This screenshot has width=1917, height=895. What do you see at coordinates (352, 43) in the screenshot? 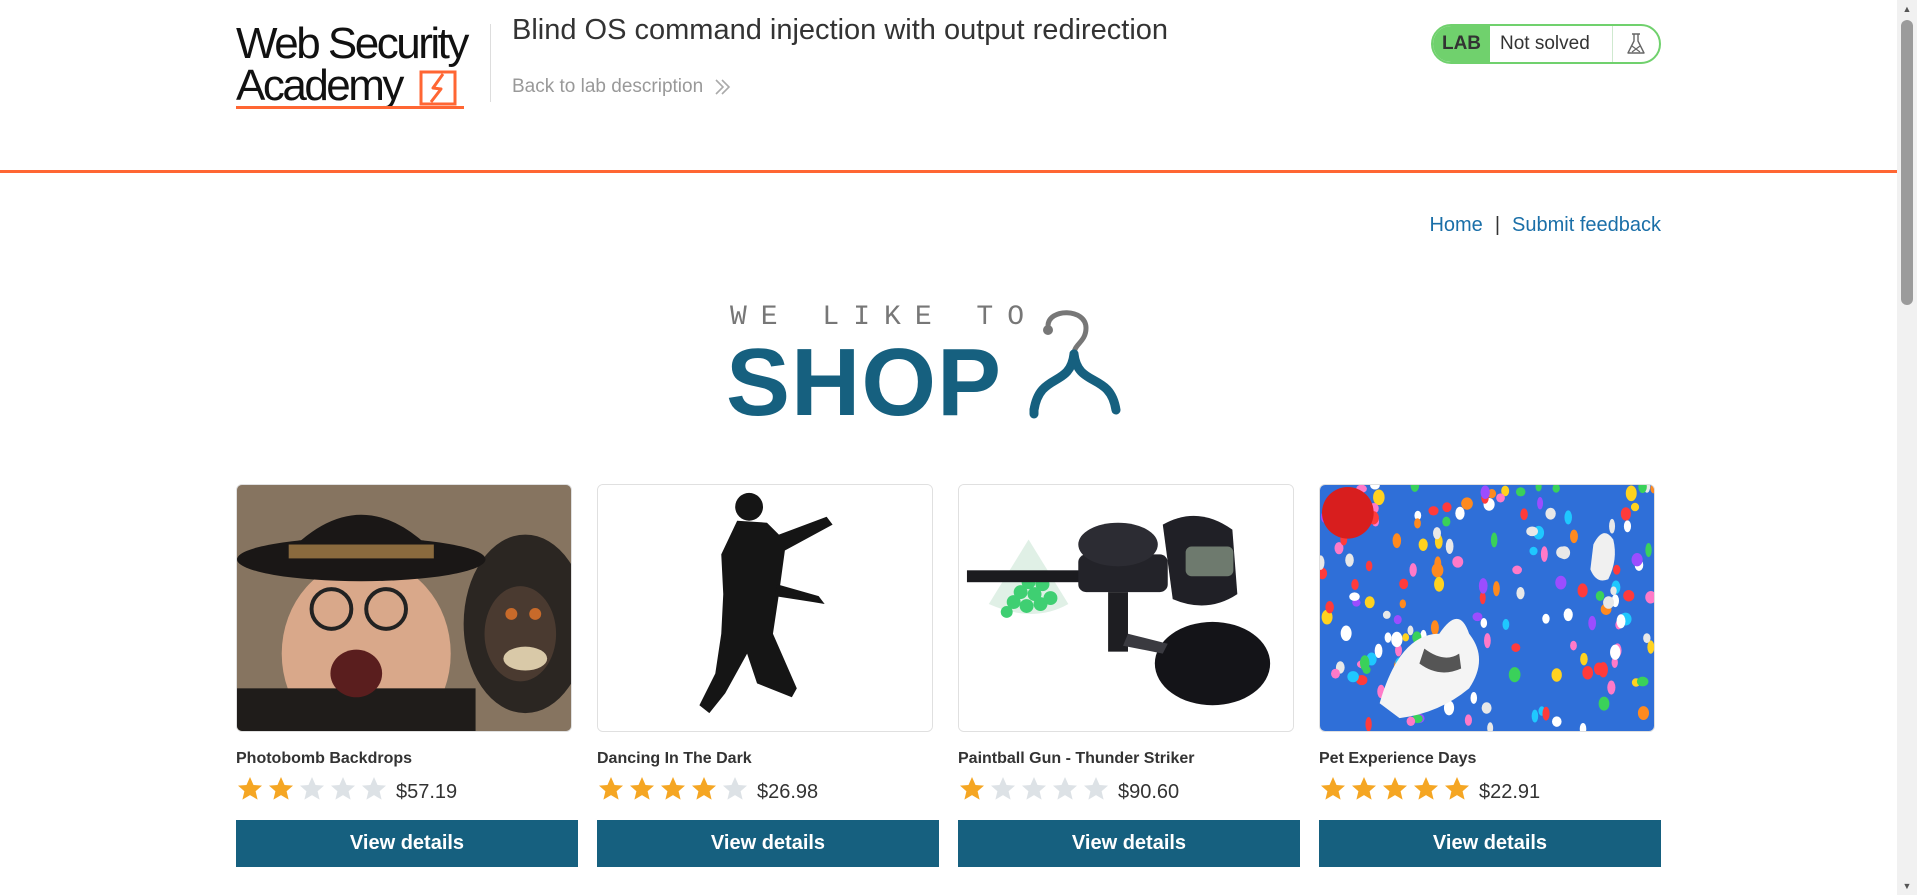
I see `logo-text-line1: Web Security` at bounding box center [352, 43].